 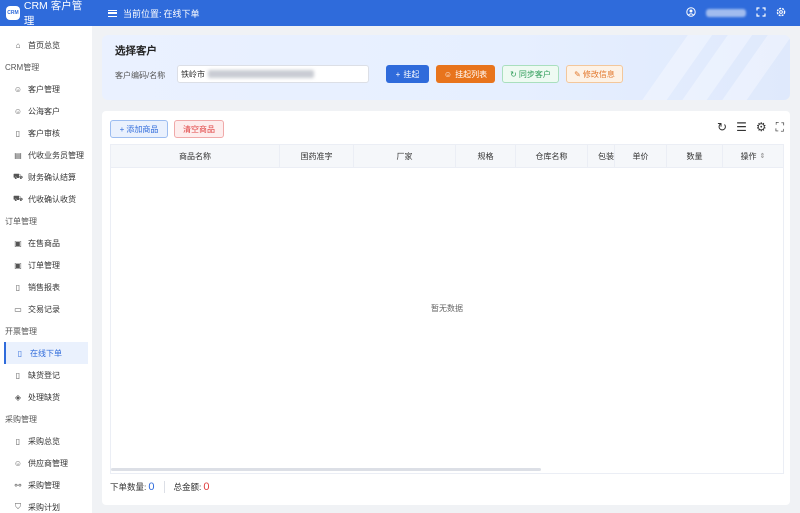 I want to click on clear-goods-button: 清空商品, so click(x=199, y=129).